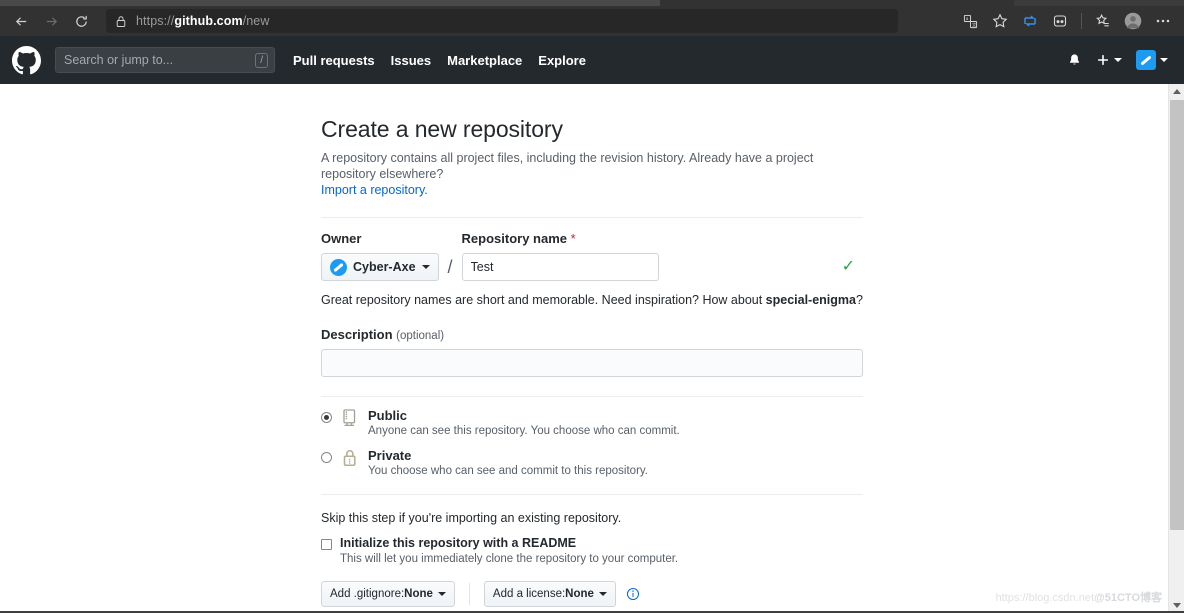 The height and width of the screenshot is (613, 1184). Describe the element at coordinates (367, 594) in the screenshot. I see `gitignore-prefix: Add .gitignore:` at that location.